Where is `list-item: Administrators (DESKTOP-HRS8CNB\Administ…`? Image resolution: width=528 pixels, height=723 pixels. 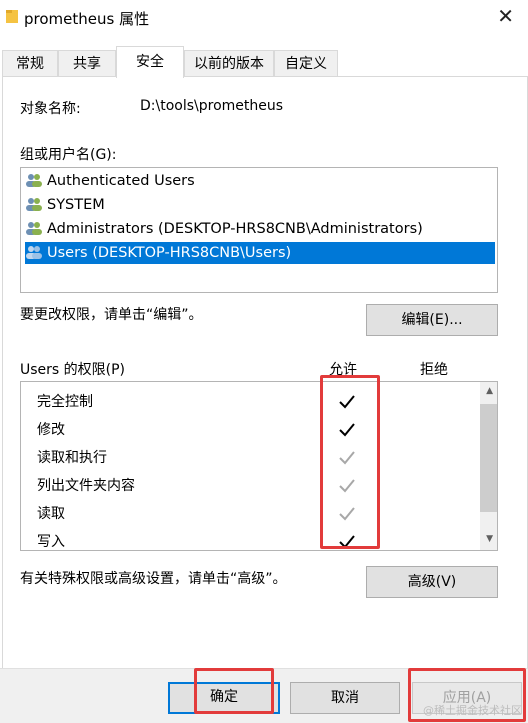 list-item: Administrators (DESKTOP-HRS8CNB\Administ… is located at coordinates (260, 229).